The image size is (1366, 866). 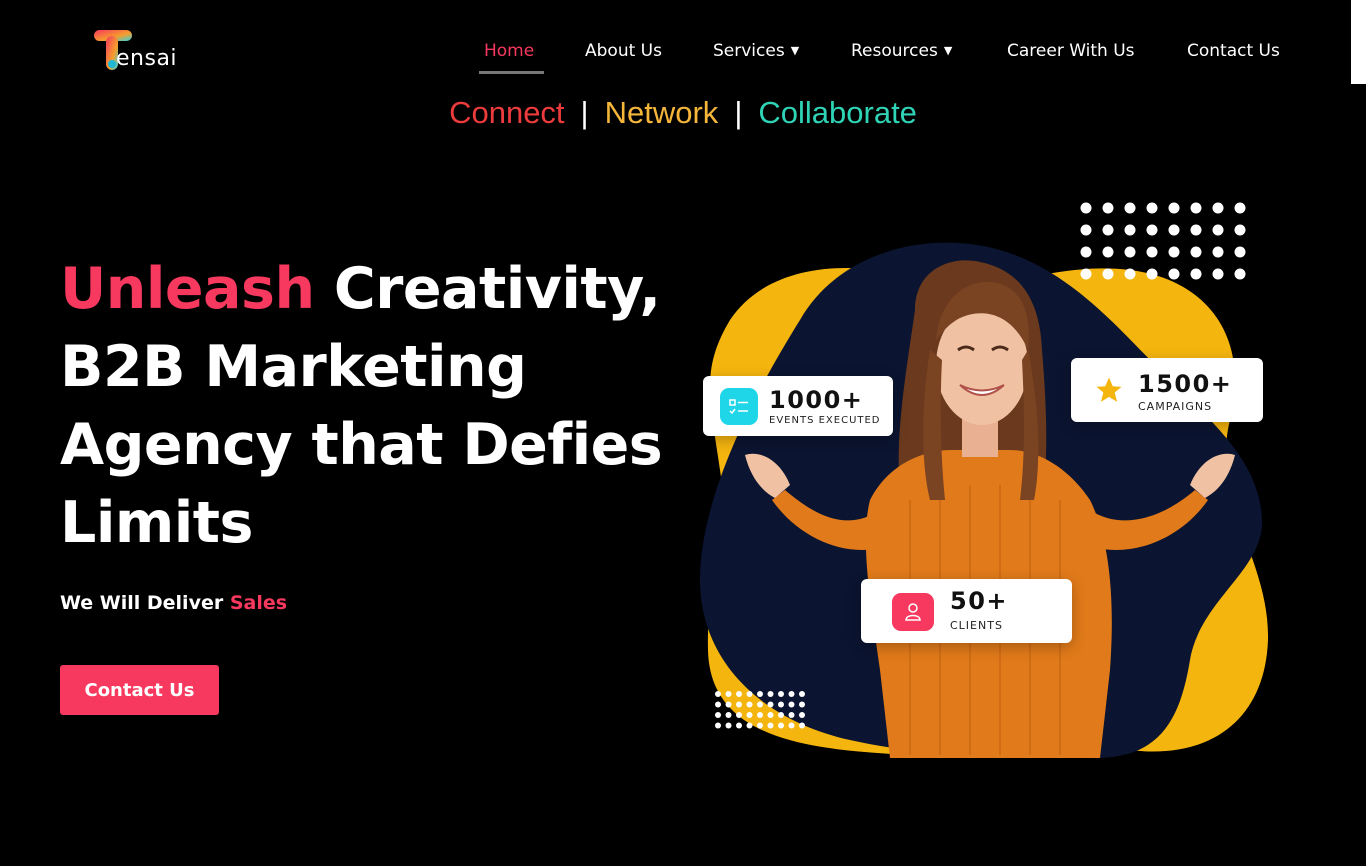 I want to click on brand-logo: ensai, so click(x=142, y=52).